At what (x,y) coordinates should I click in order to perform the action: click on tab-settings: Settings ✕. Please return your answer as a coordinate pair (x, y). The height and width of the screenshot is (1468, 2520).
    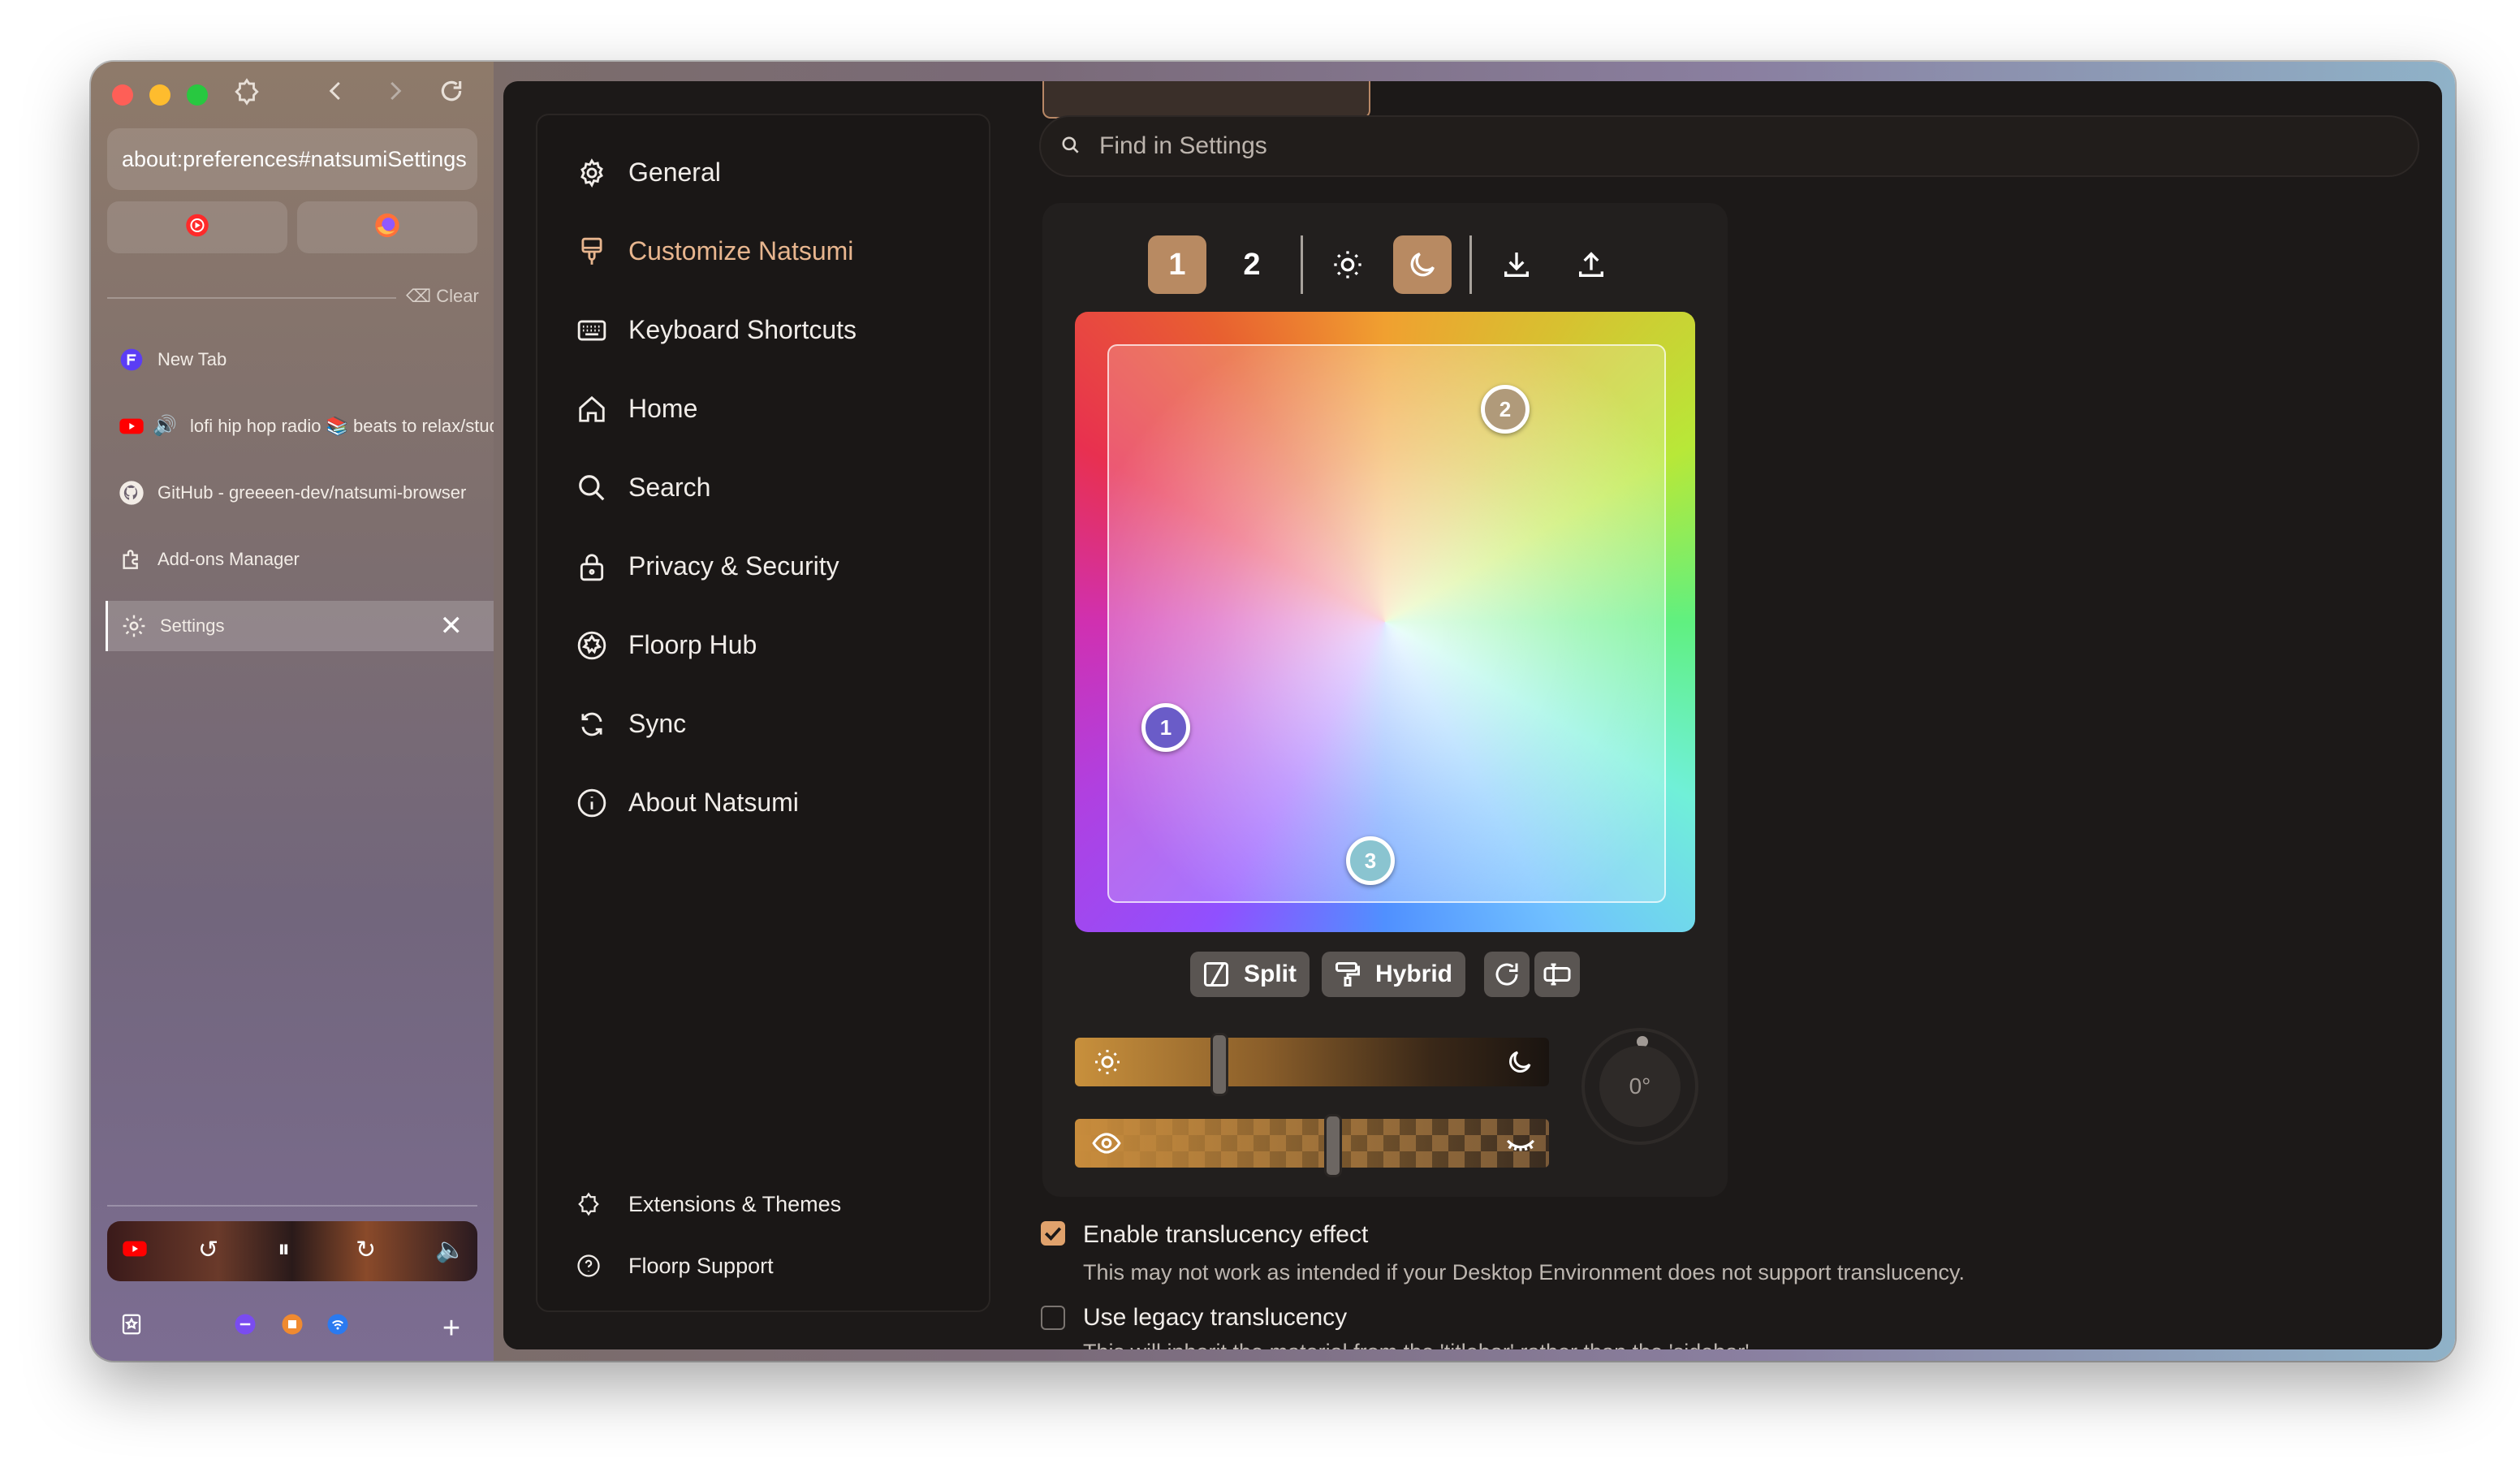
    Looking at the image, I should click on (300, 626).